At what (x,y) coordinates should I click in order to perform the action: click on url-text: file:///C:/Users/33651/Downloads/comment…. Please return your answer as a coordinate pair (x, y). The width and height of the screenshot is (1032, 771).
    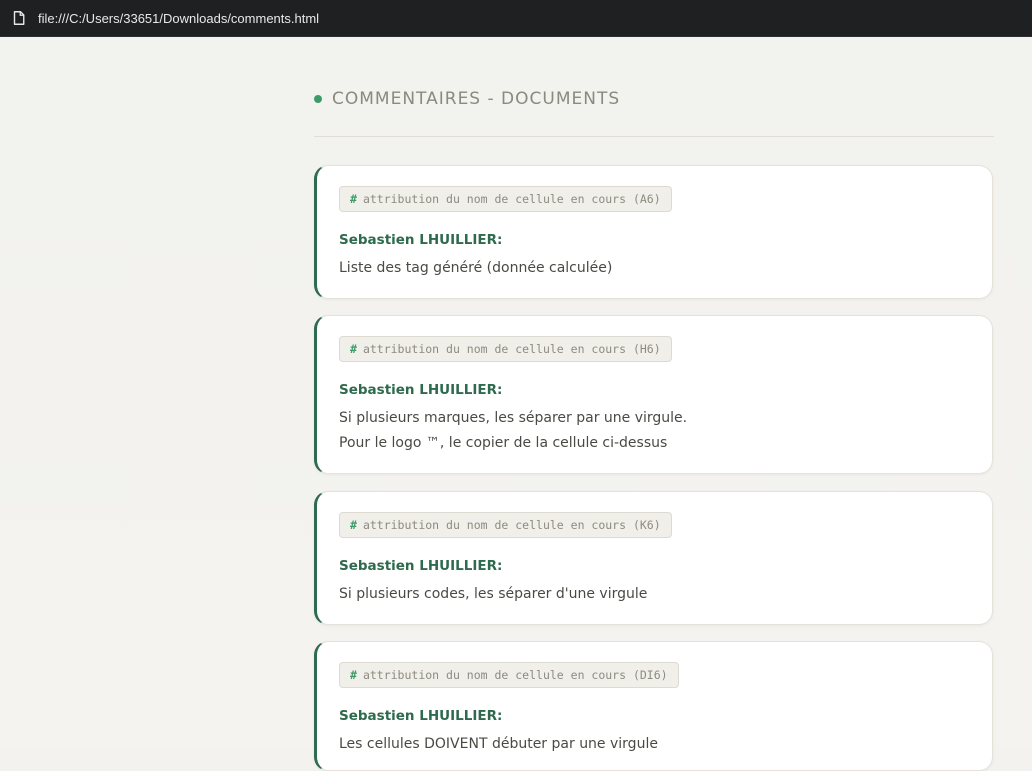
    Looking at the image, I should click on (178, 18).